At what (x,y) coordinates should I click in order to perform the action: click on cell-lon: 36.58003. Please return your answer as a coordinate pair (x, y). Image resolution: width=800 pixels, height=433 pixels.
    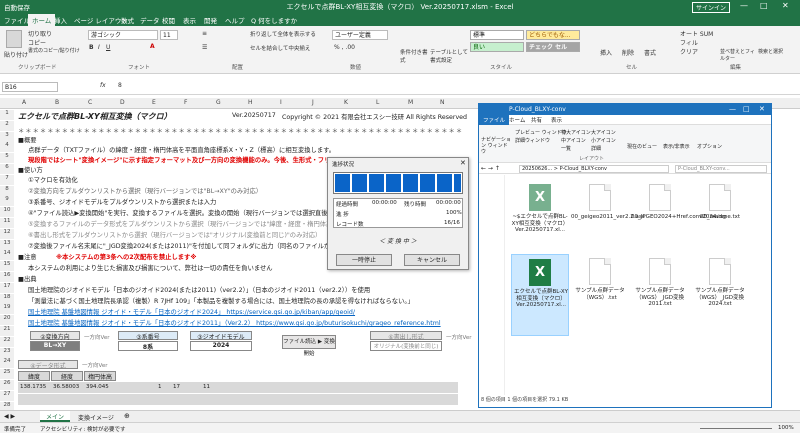
    Looking at the image, I should click on (66, 387).